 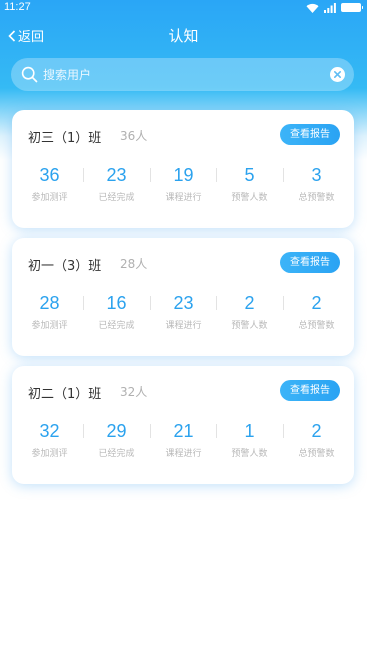 I want to click on class-stats: 36 参加测评 23 已经完成 19 课程进行 5 预警人数 3 总预警数, so click(x=183, y=187).